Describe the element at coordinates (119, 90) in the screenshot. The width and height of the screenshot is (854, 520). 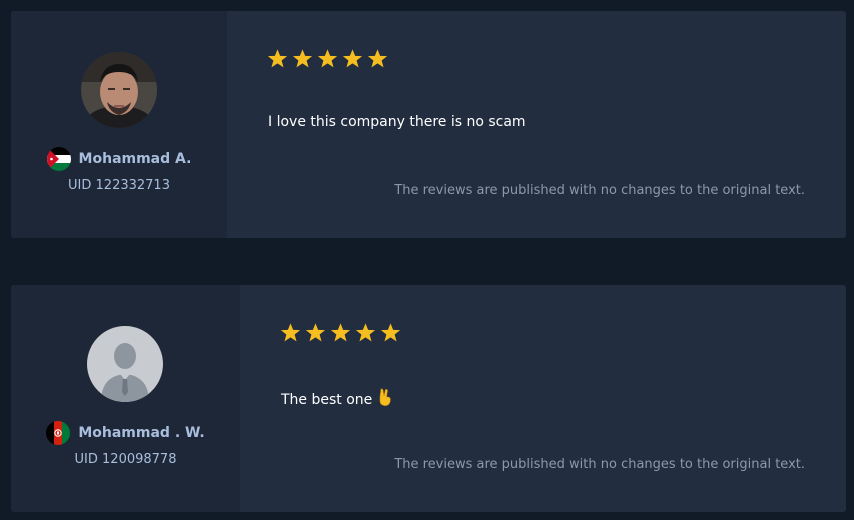
I see `user-avatar` at that location.